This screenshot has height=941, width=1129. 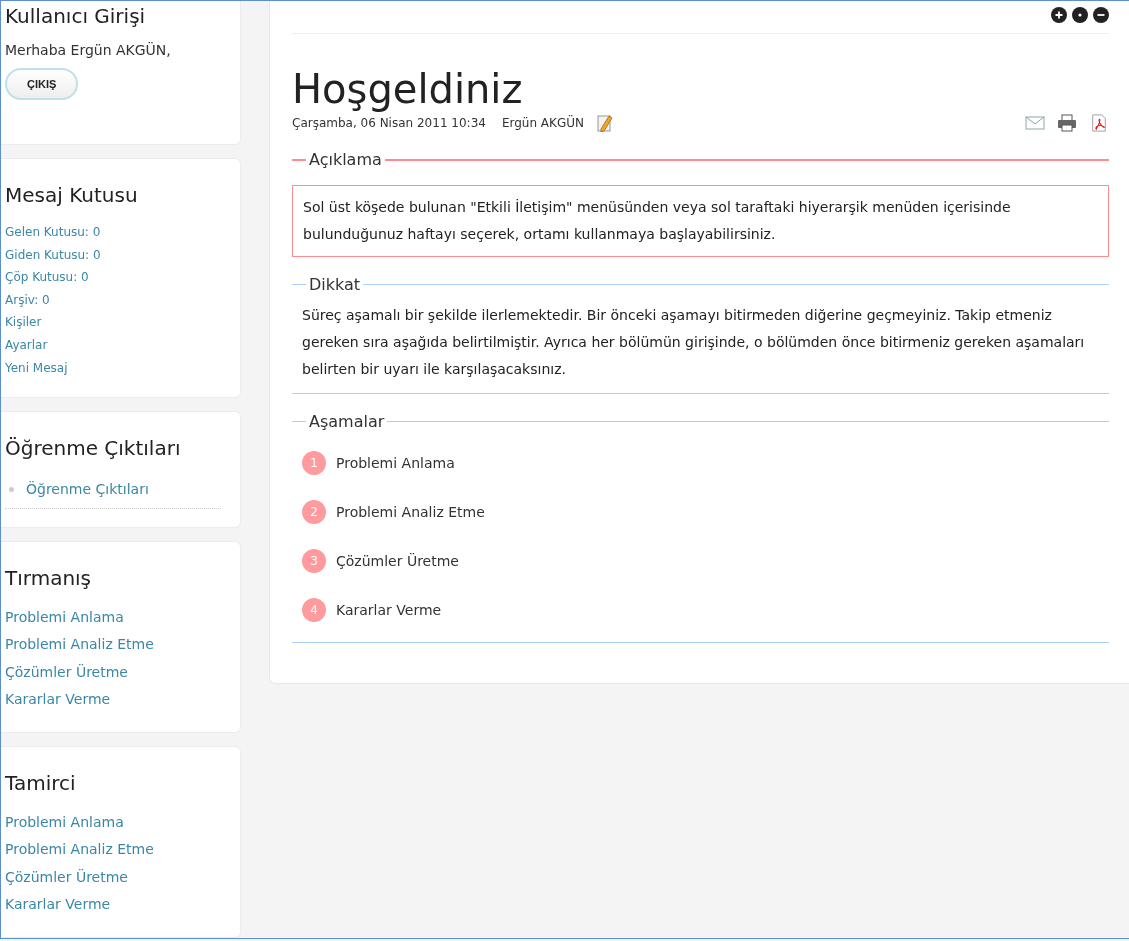 What do you see at coordinates (1080, 15) in the screenshot?
I see `reset-icon` at bounding box center [1080, 15].